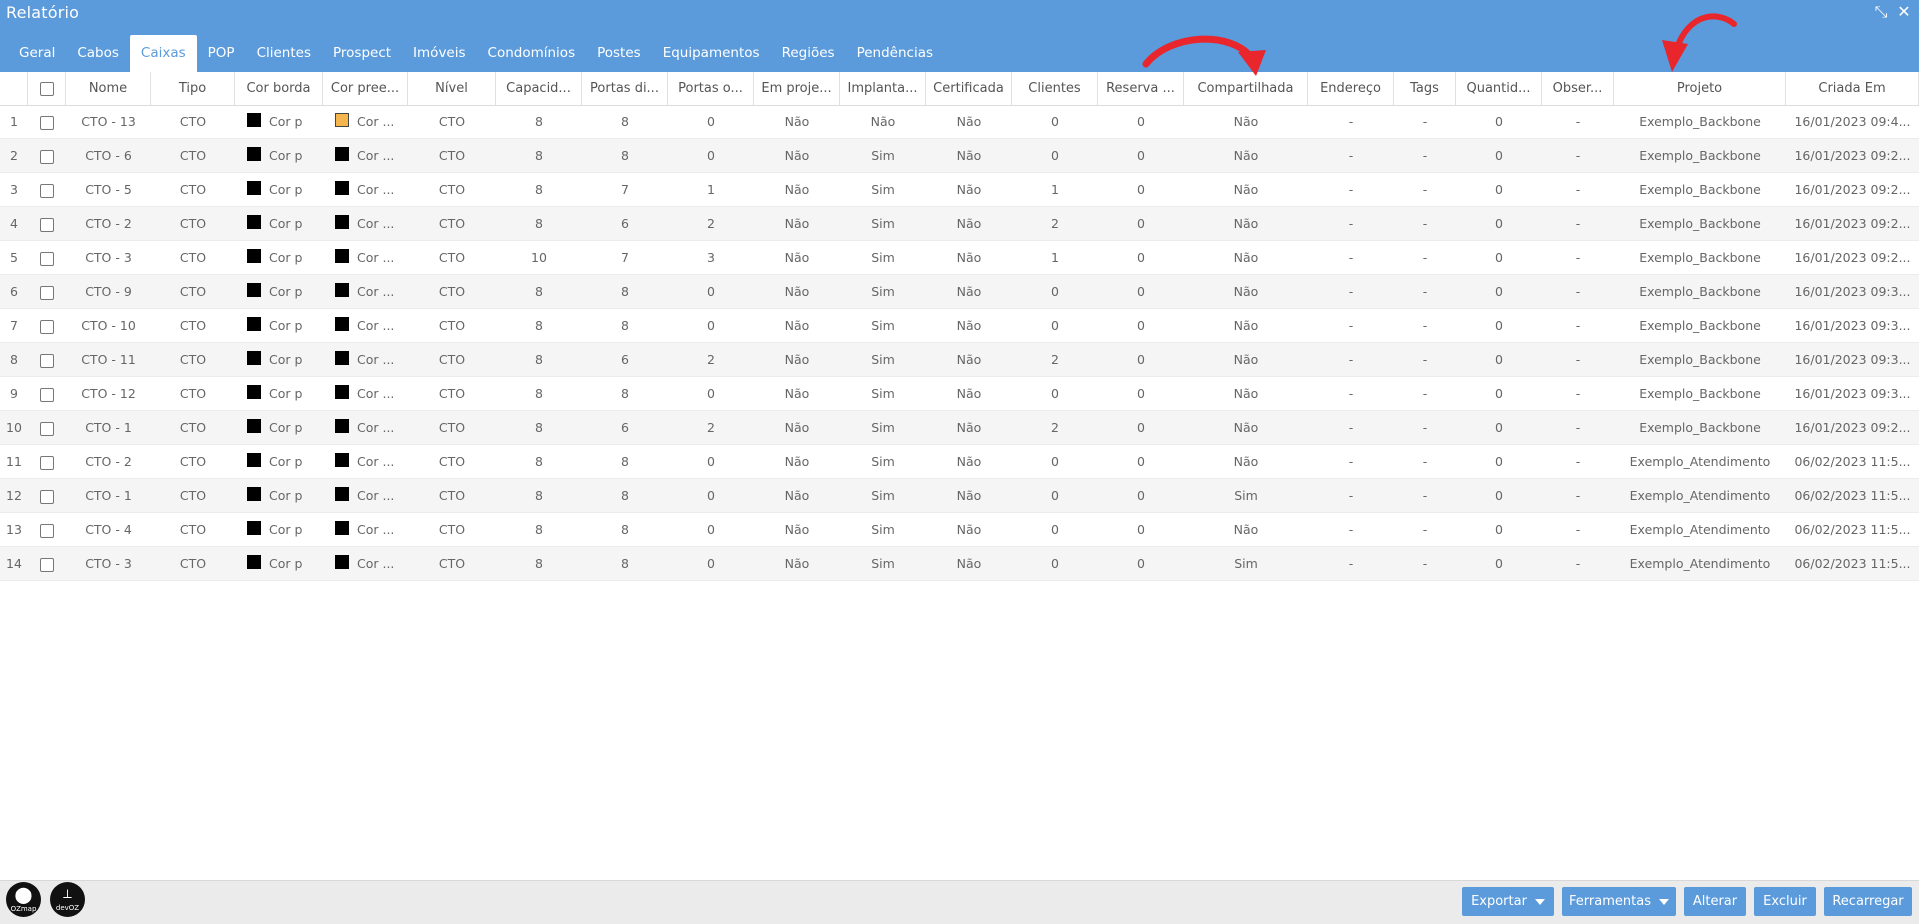 This screenshot has height=924, width=1919. Describe the element at coordinates (193, 88) in the screenshot. I see `header-tipo: Tipo` at that location.